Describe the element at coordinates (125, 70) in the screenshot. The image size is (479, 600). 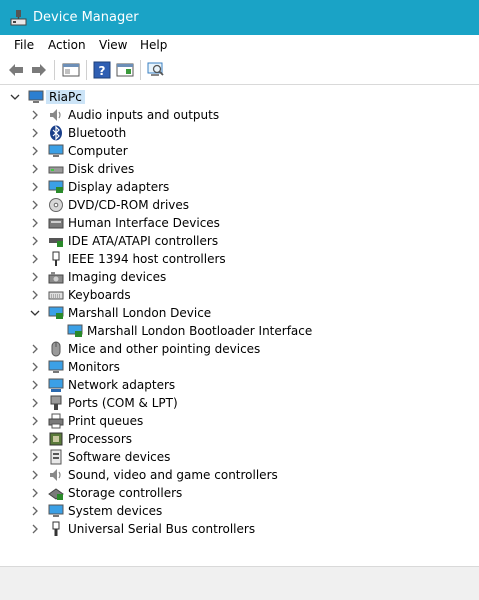
I see `properties-icon` at that location.